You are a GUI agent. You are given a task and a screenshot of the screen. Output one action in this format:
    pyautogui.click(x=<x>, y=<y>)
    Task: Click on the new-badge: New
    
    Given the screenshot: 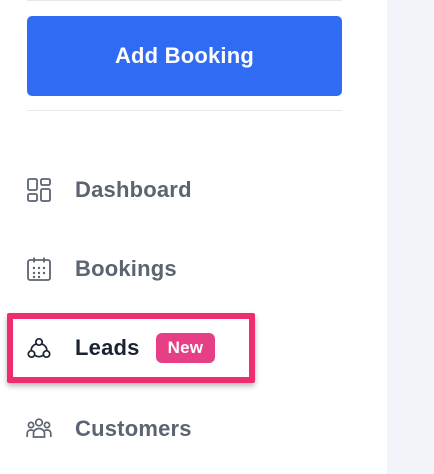 What is the action you would take?
    pyautogui.click(x=185, y=348)
    